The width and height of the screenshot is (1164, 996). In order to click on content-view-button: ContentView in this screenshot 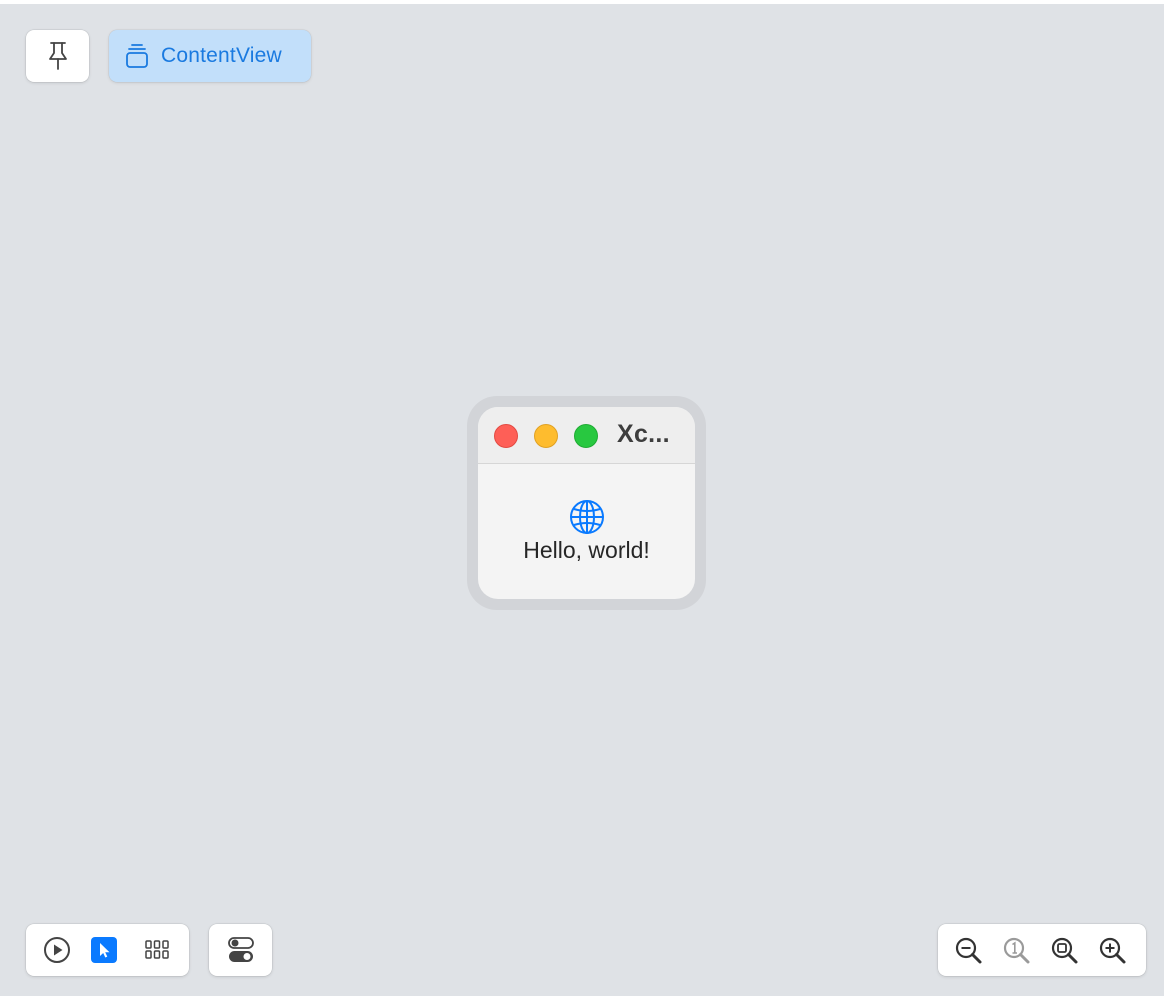, I will do `click(210, 56)`.